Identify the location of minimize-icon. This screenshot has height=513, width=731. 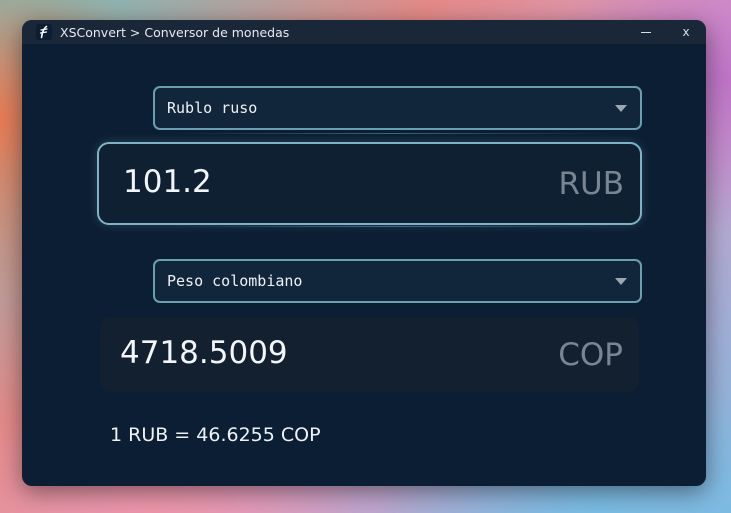
(646, 32).